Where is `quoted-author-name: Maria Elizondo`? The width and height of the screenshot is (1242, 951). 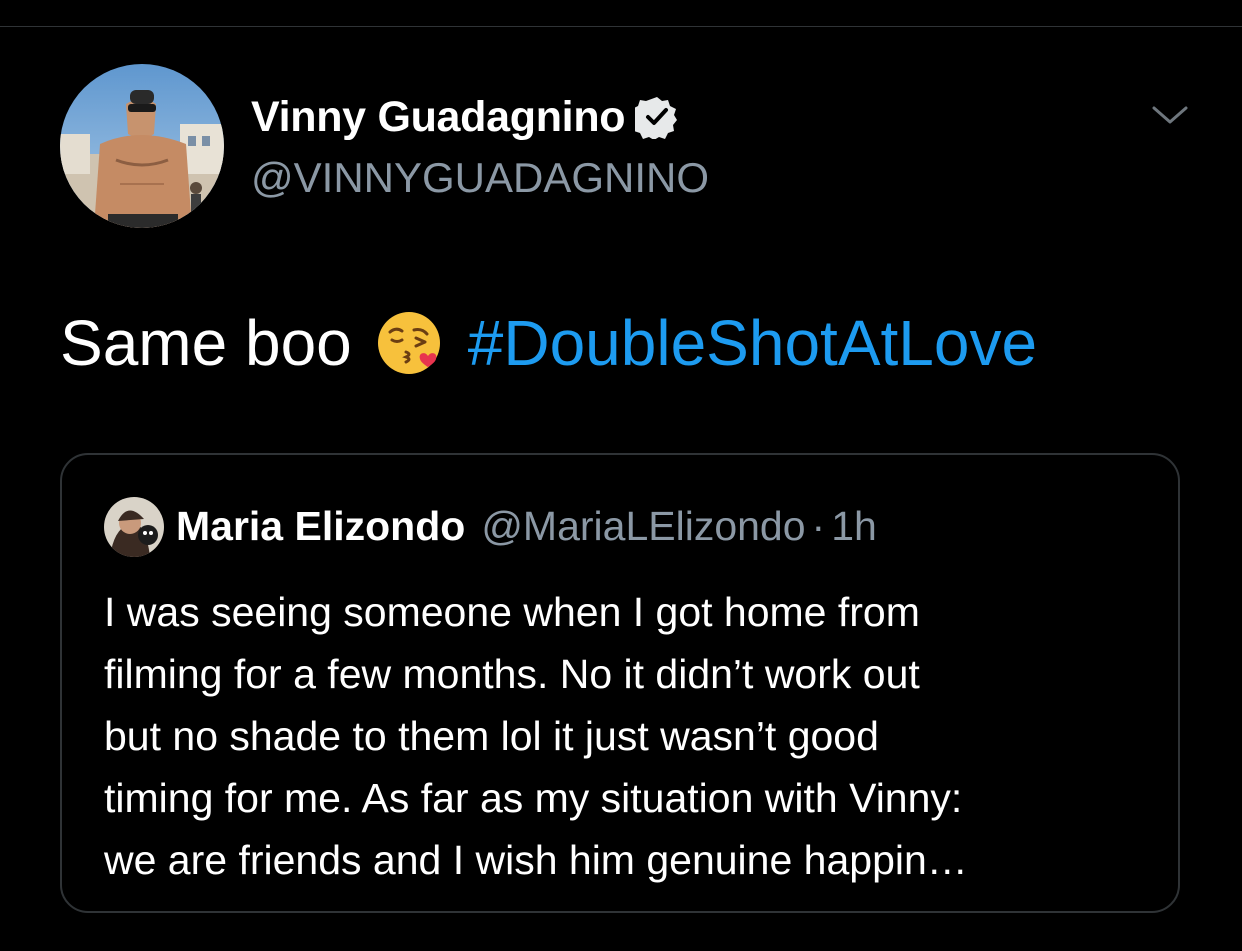
quoted-author-name: Maria Elizondo is located at coordinates (320, 526).